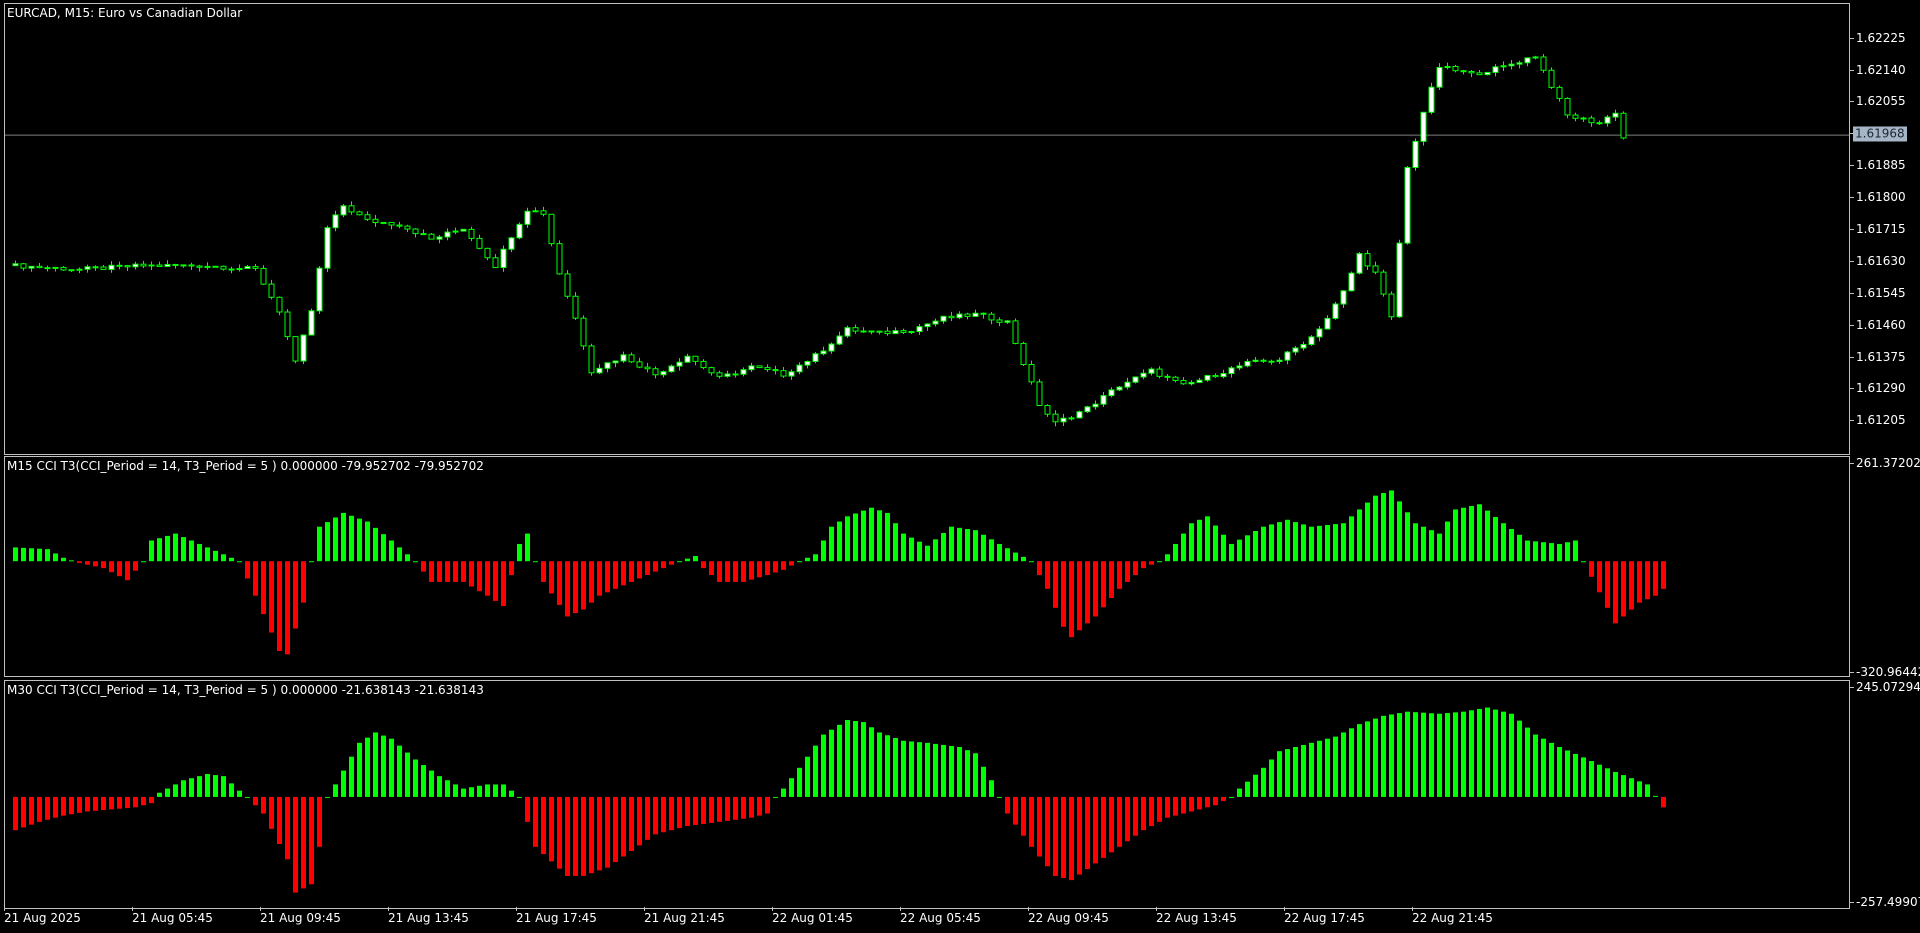  I want to click on price-tick-label: 1.61630, so click(1878, 260).